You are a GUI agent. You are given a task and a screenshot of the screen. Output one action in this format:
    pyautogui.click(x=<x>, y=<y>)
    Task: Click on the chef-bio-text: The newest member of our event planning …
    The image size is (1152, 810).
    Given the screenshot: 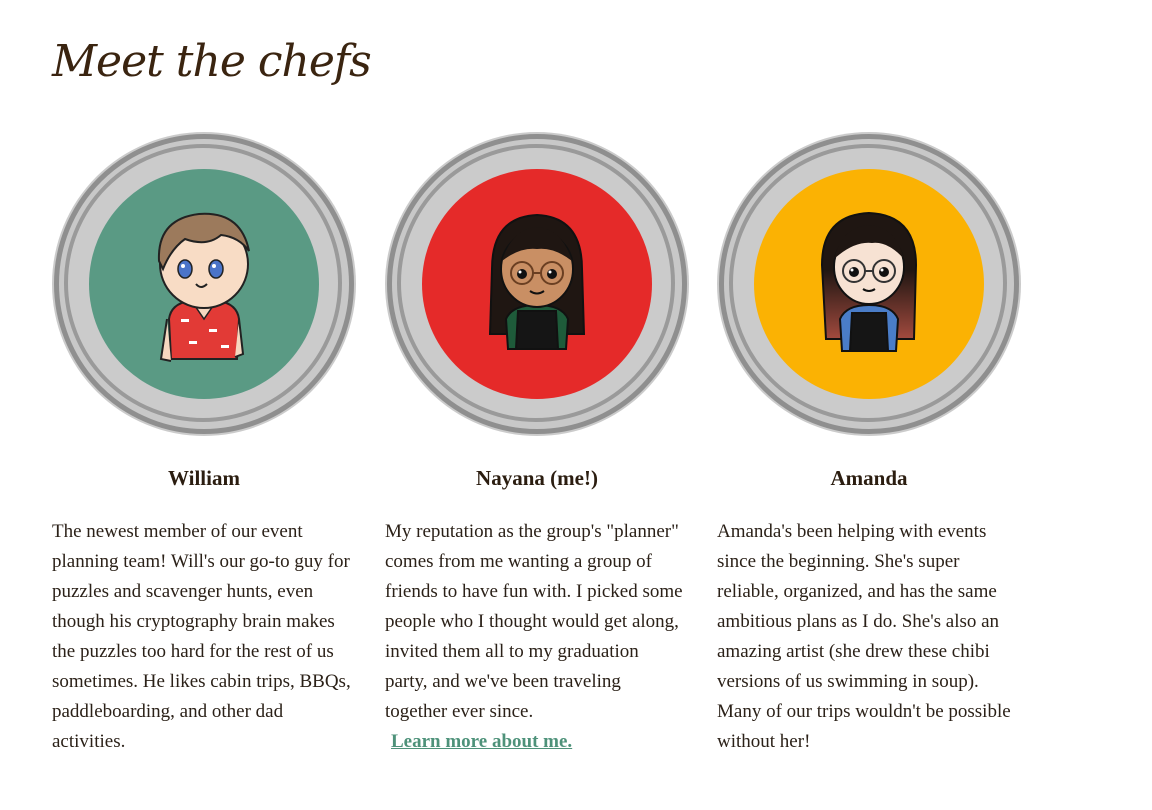 What is the action you would take?
    pyautogui.click(x=201, y=636)
    